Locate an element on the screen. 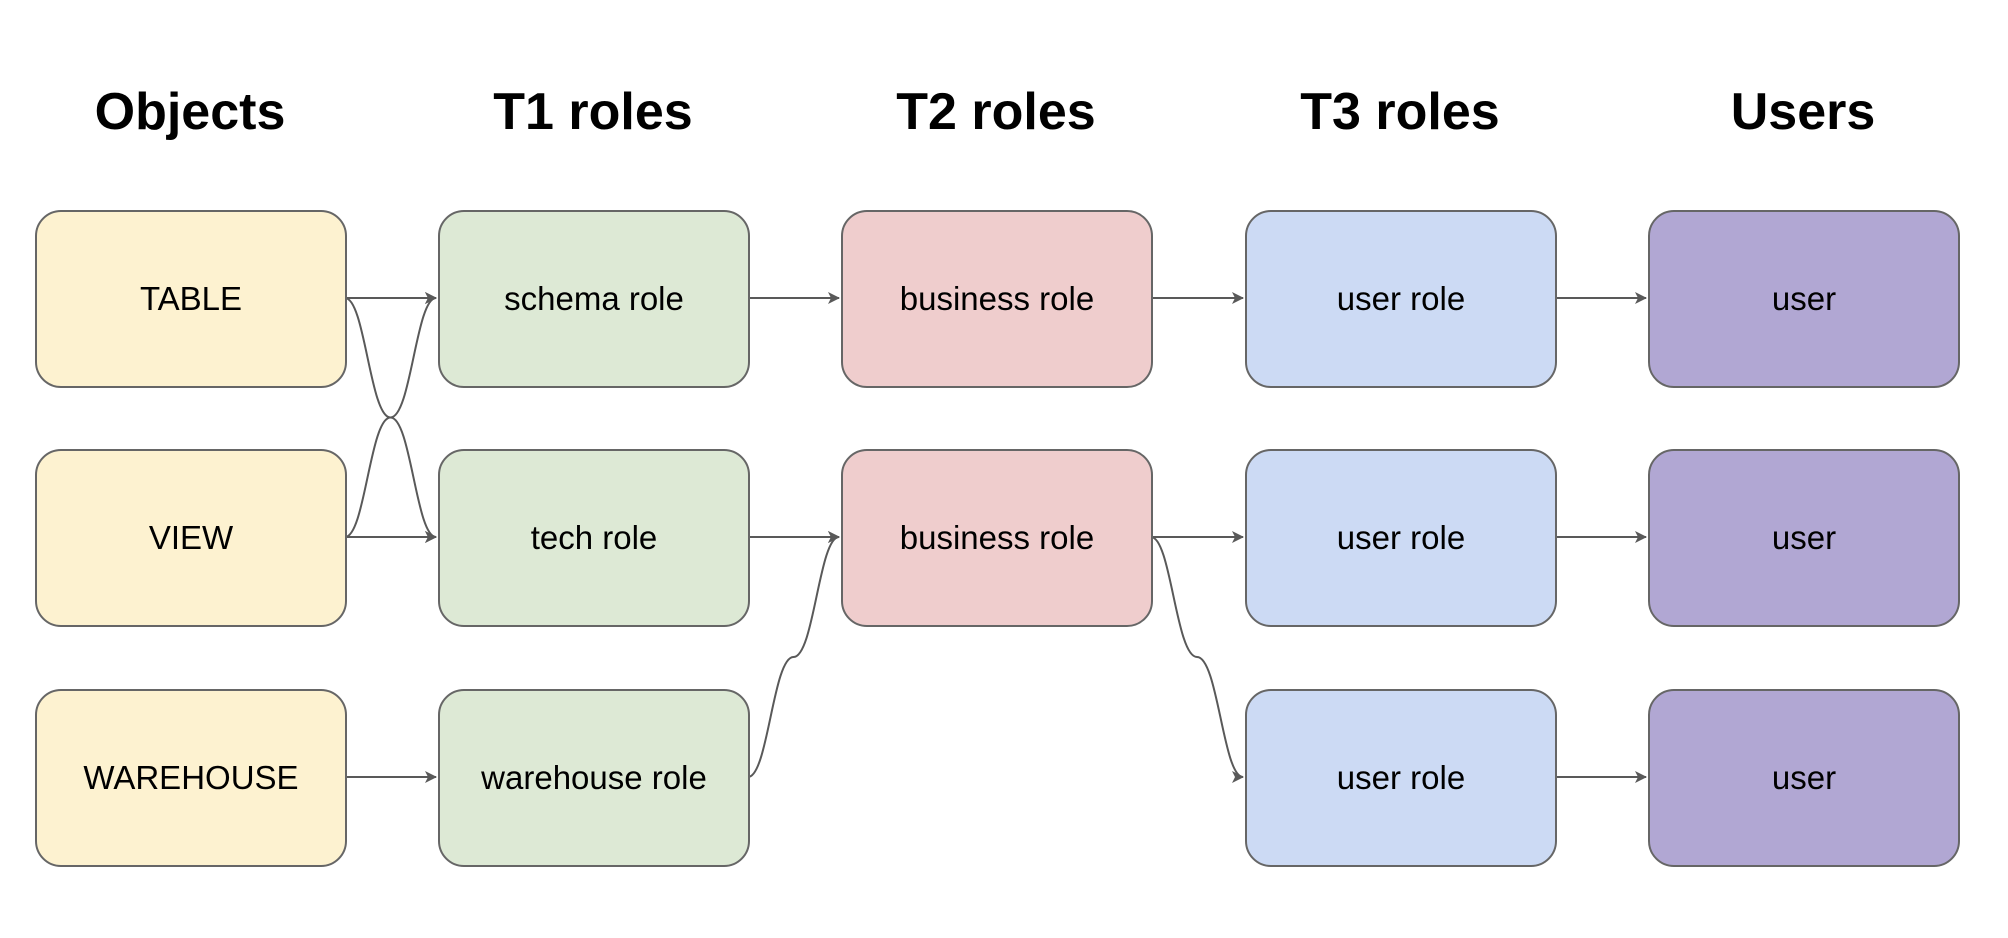 Image resolution: width=2008 pixels, height=938 pixels. node-table: TABLE is located at coordinates (191, 299).